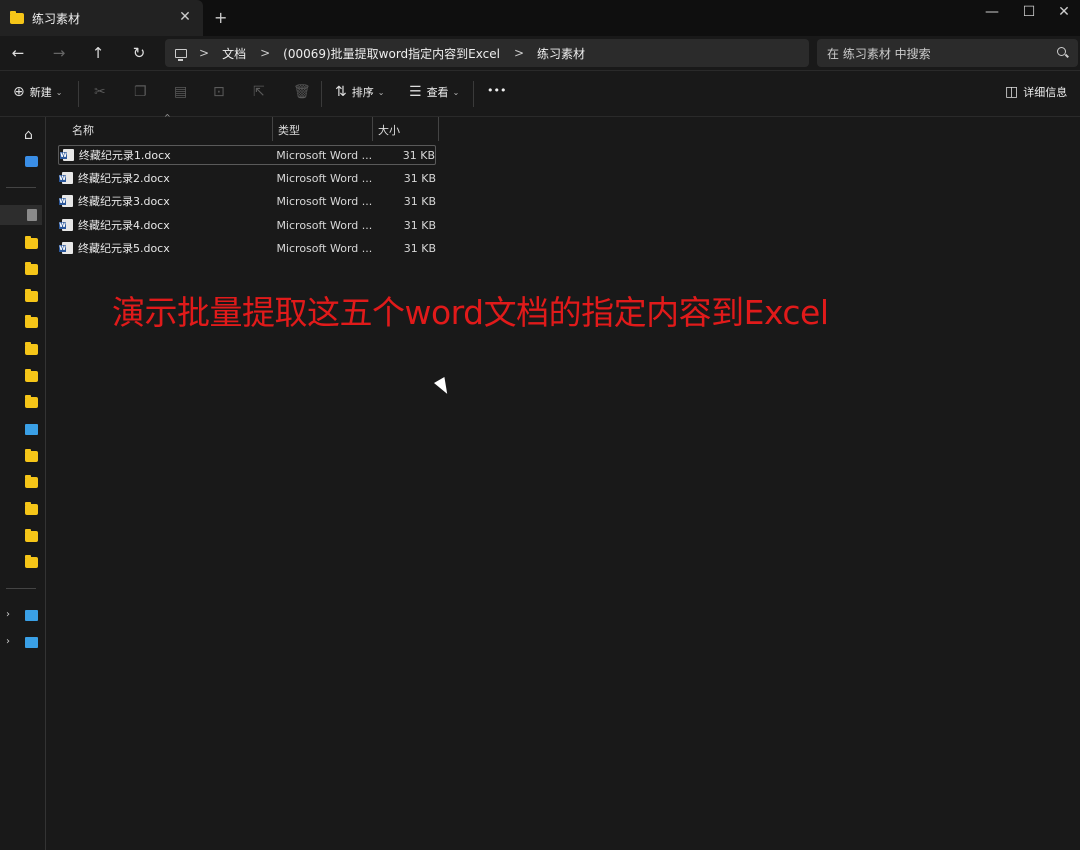 This screenshot has width=1080, height=850. I want to click on search-box: 在 练习素材 中搜索, so click(947, 53).